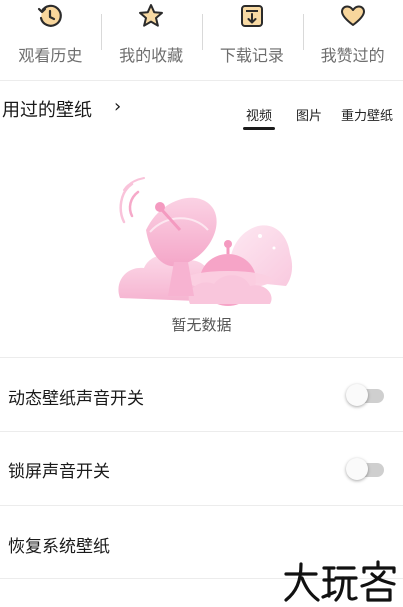  I want to click on heart-icon, so click(352, 15).